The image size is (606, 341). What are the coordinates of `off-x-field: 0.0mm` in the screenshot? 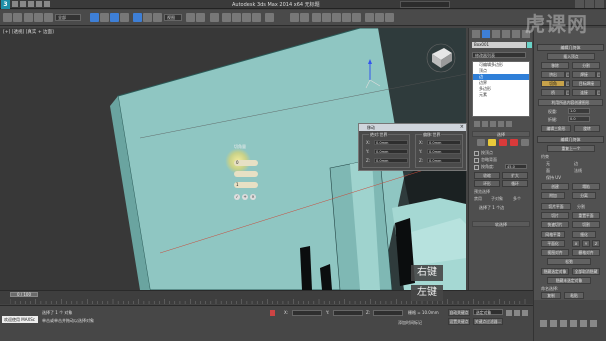 It's located at (444, 142).